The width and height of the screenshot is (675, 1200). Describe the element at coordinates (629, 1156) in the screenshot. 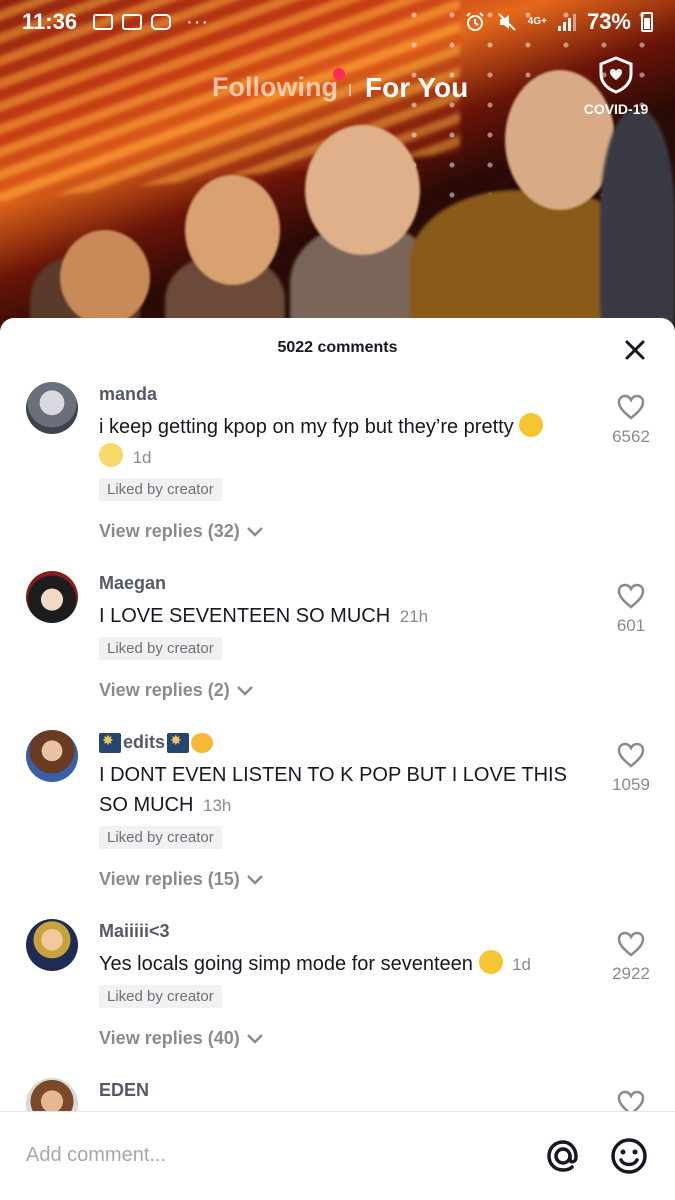

I see `emoji-icon` at that location.